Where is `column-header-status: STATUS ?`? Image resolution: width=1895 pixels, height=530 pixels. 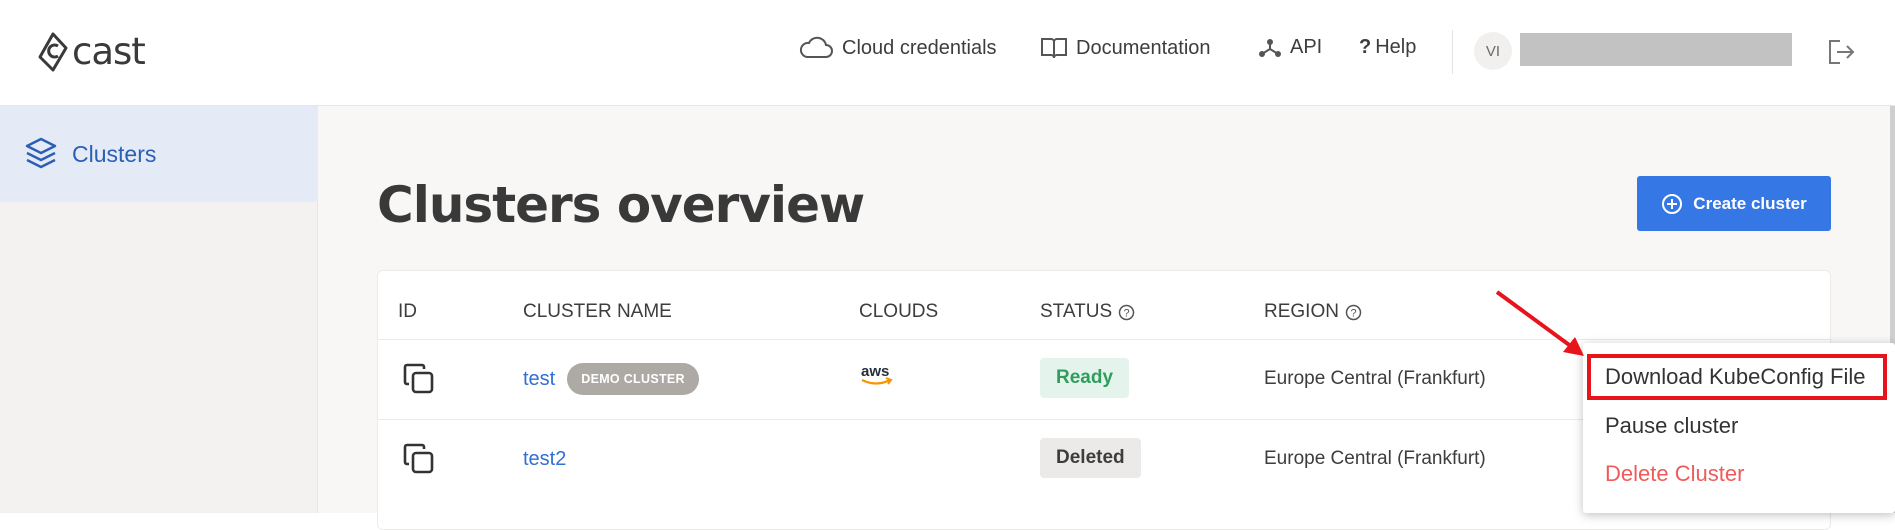 column-header-status: STATUS ? is located at coordinates (1087, 312).